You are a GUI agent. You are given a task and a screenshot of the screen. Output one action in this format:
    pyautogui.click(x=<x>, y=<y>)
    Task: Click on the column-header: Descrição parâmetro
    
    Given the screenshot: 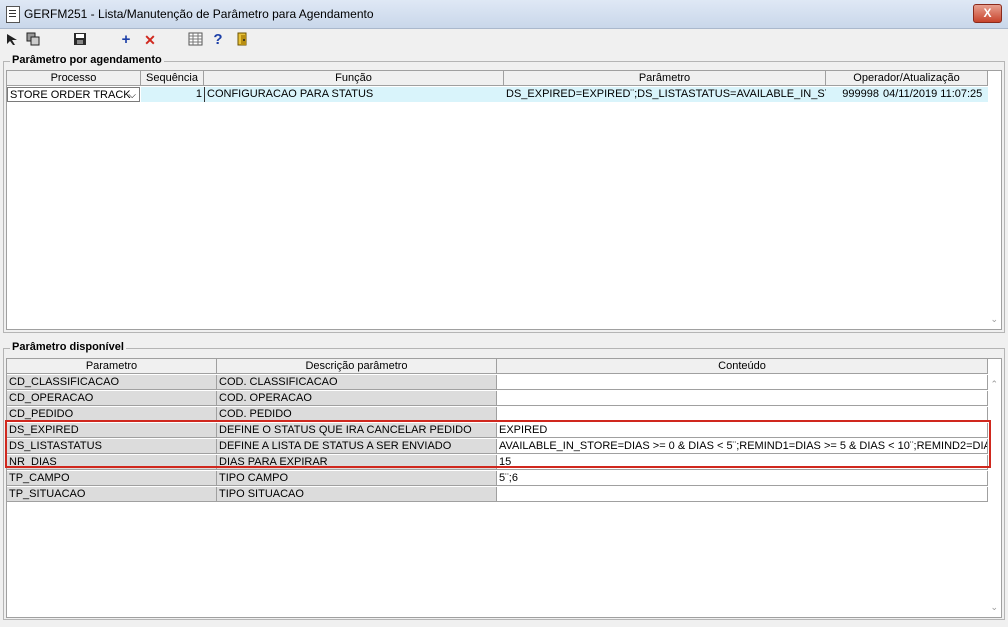 What is the action you would take?
    pyautogui.click(x=357, y=366)
    